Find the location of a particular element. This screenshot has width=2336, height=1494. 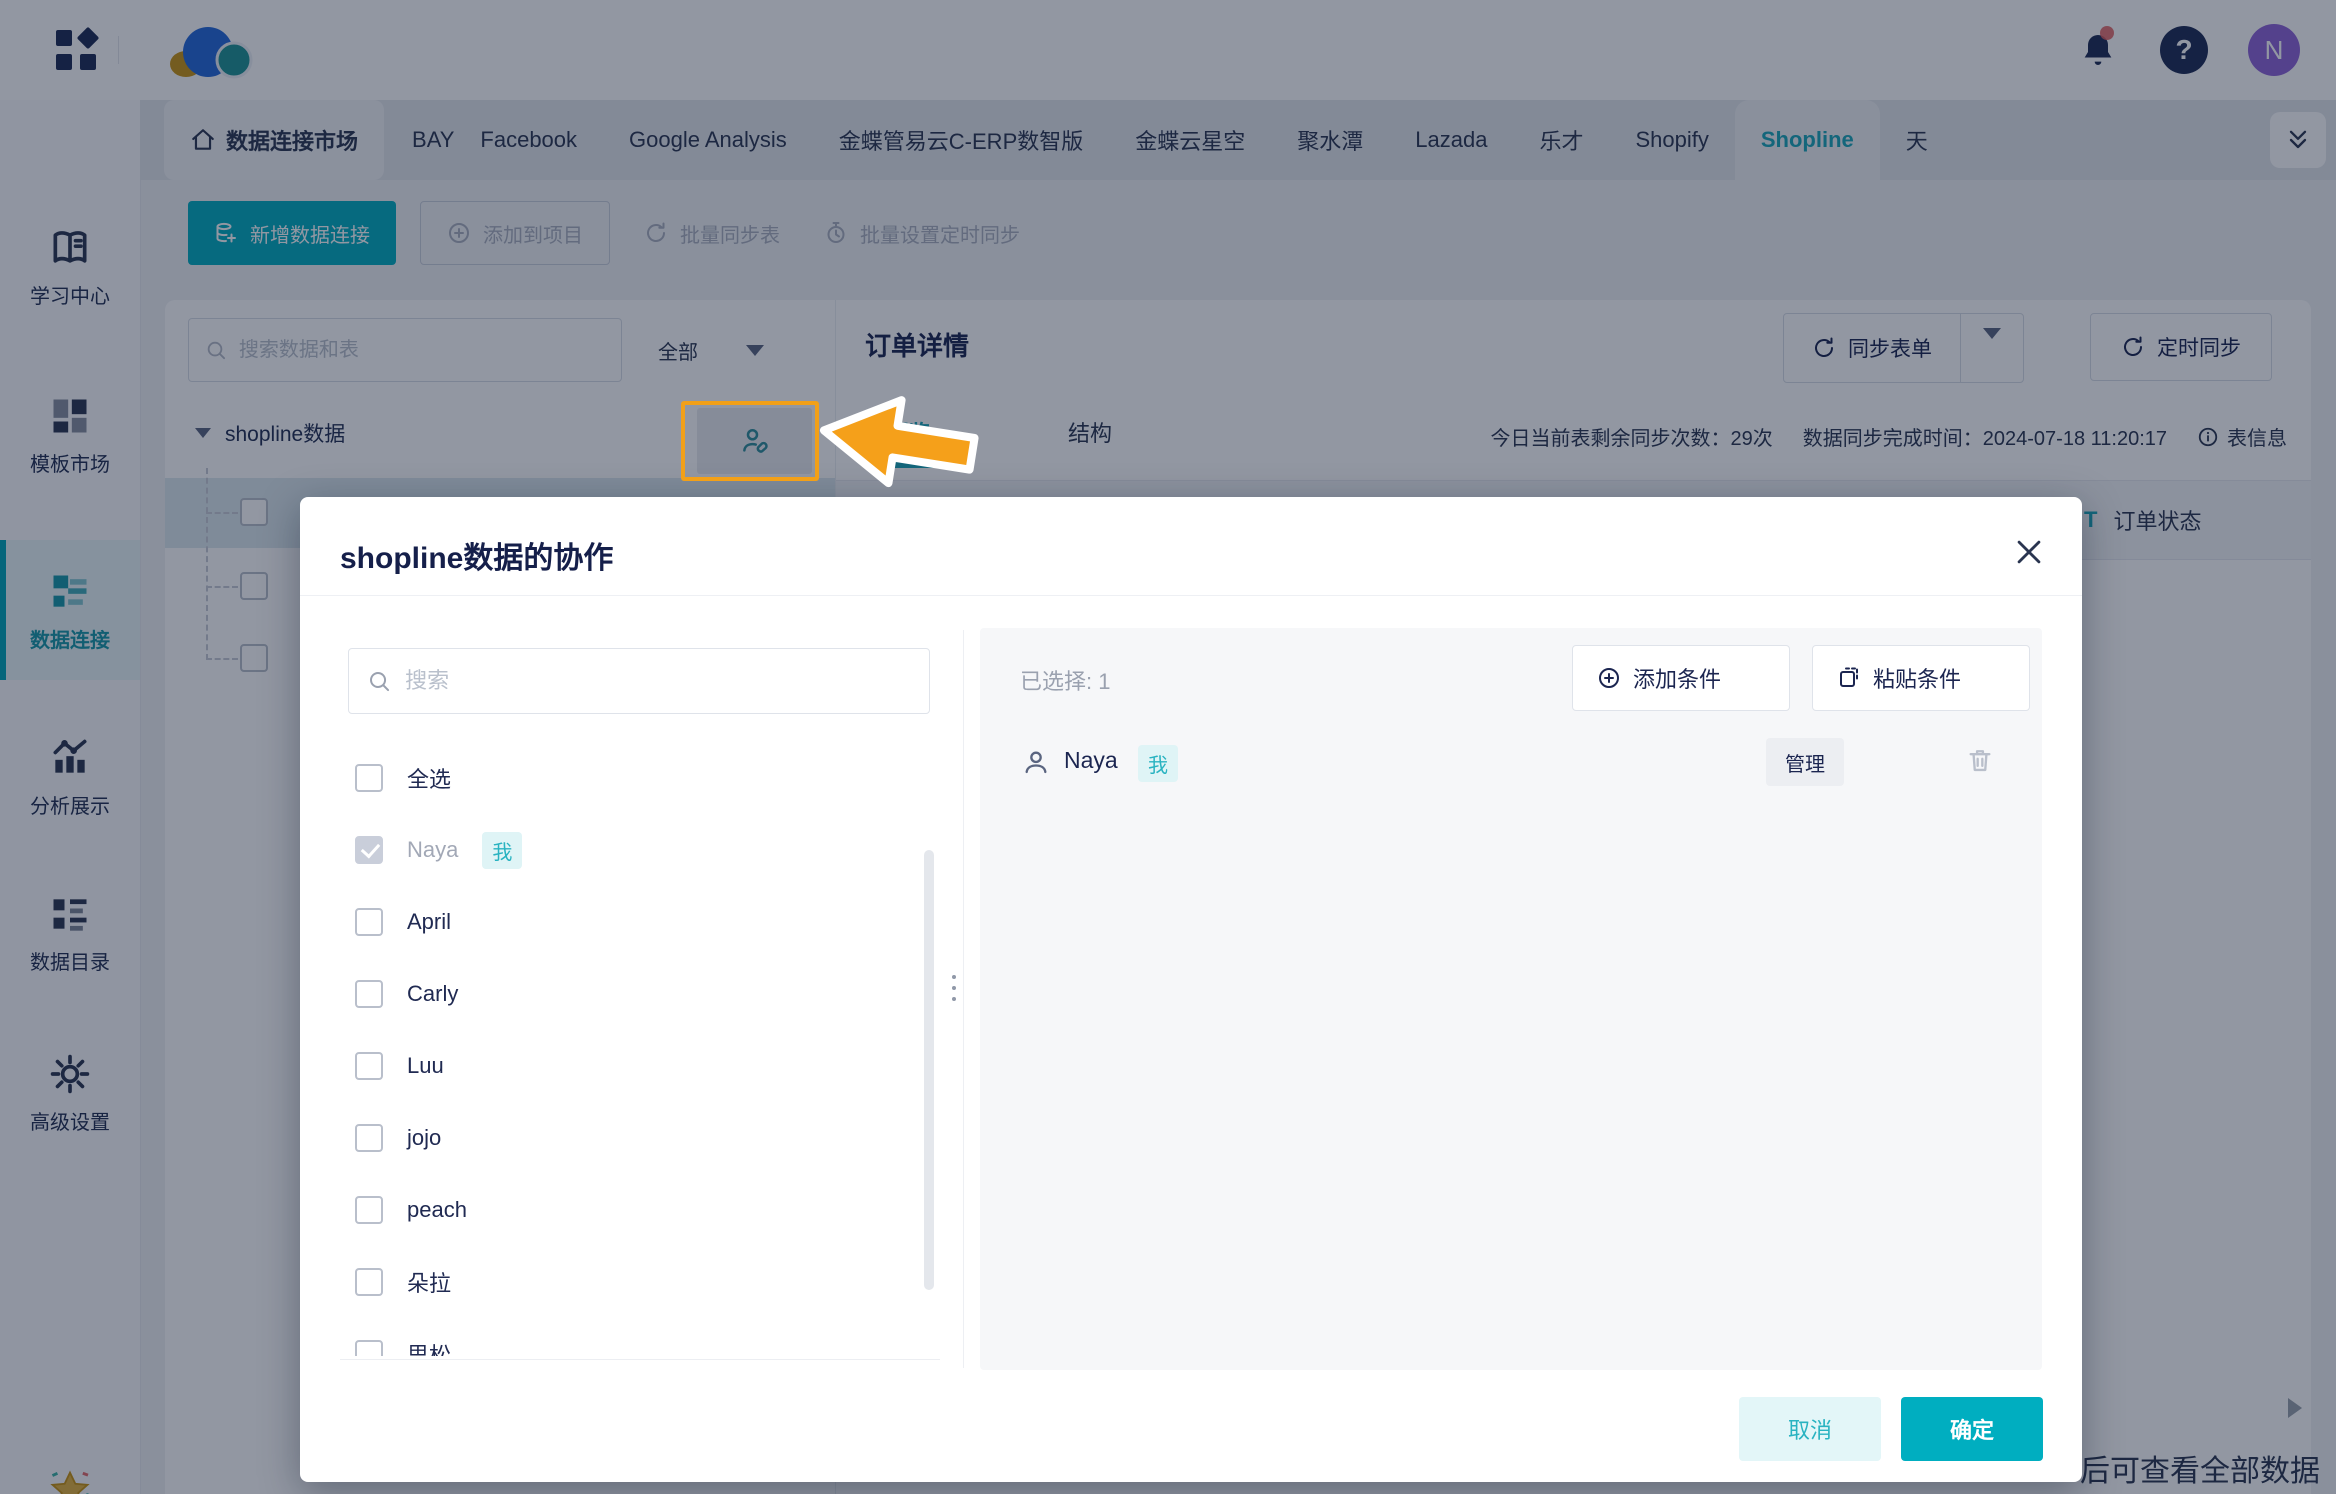

pane-drag-handle is located at coordinates (954, 988).